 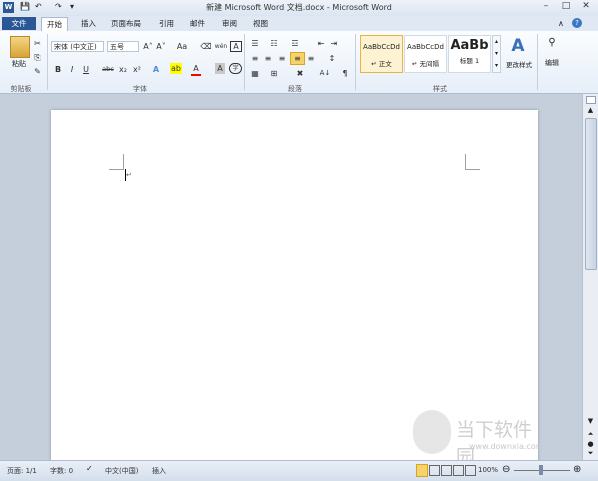 What do you see at coordinates (137, 69) in the screenshot?
I see `superscript-button: x²` at bounding box center [137, 69].